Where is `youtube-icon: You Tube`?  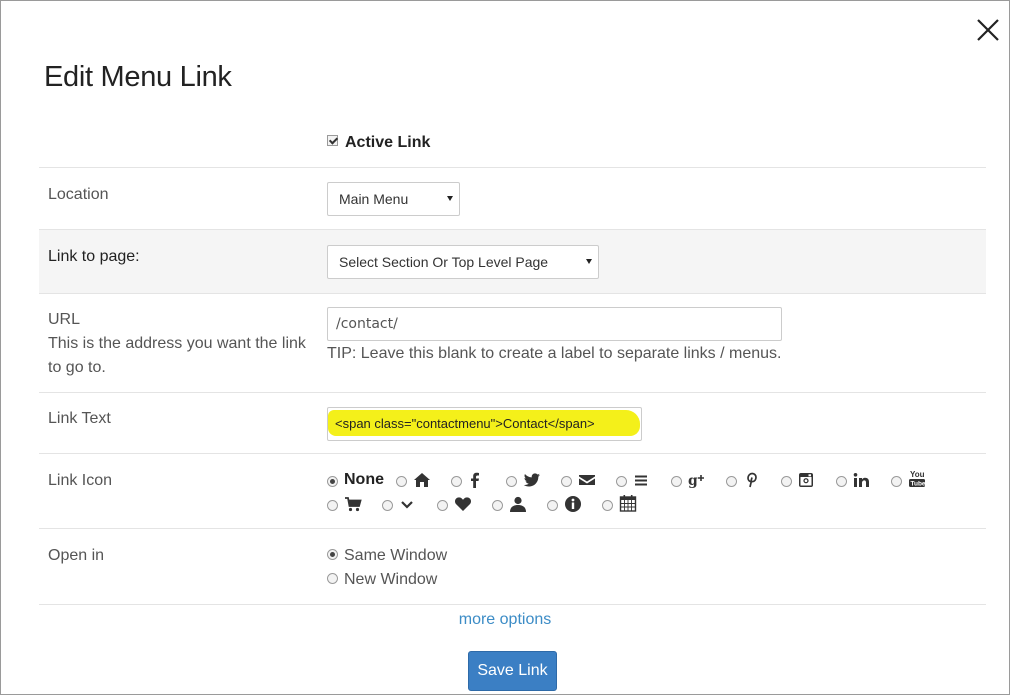 youtube-icon: You Tube is located at coordinates (917, 479).